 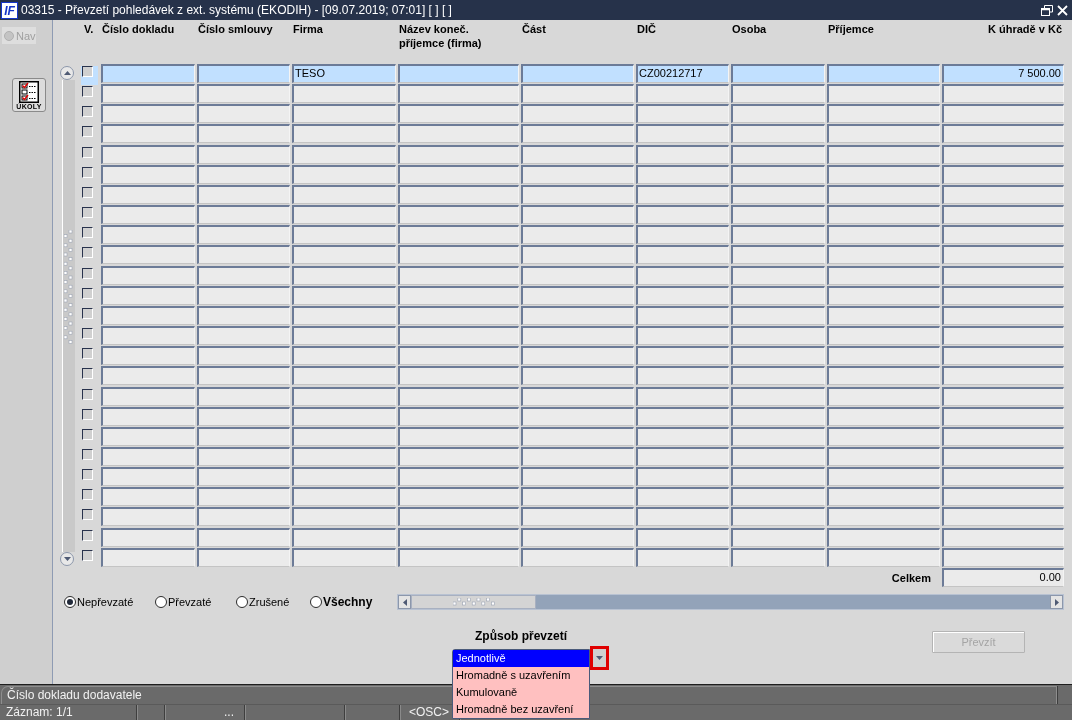 I want to click on vertical-scrollbar, so click(x=67, y=316).